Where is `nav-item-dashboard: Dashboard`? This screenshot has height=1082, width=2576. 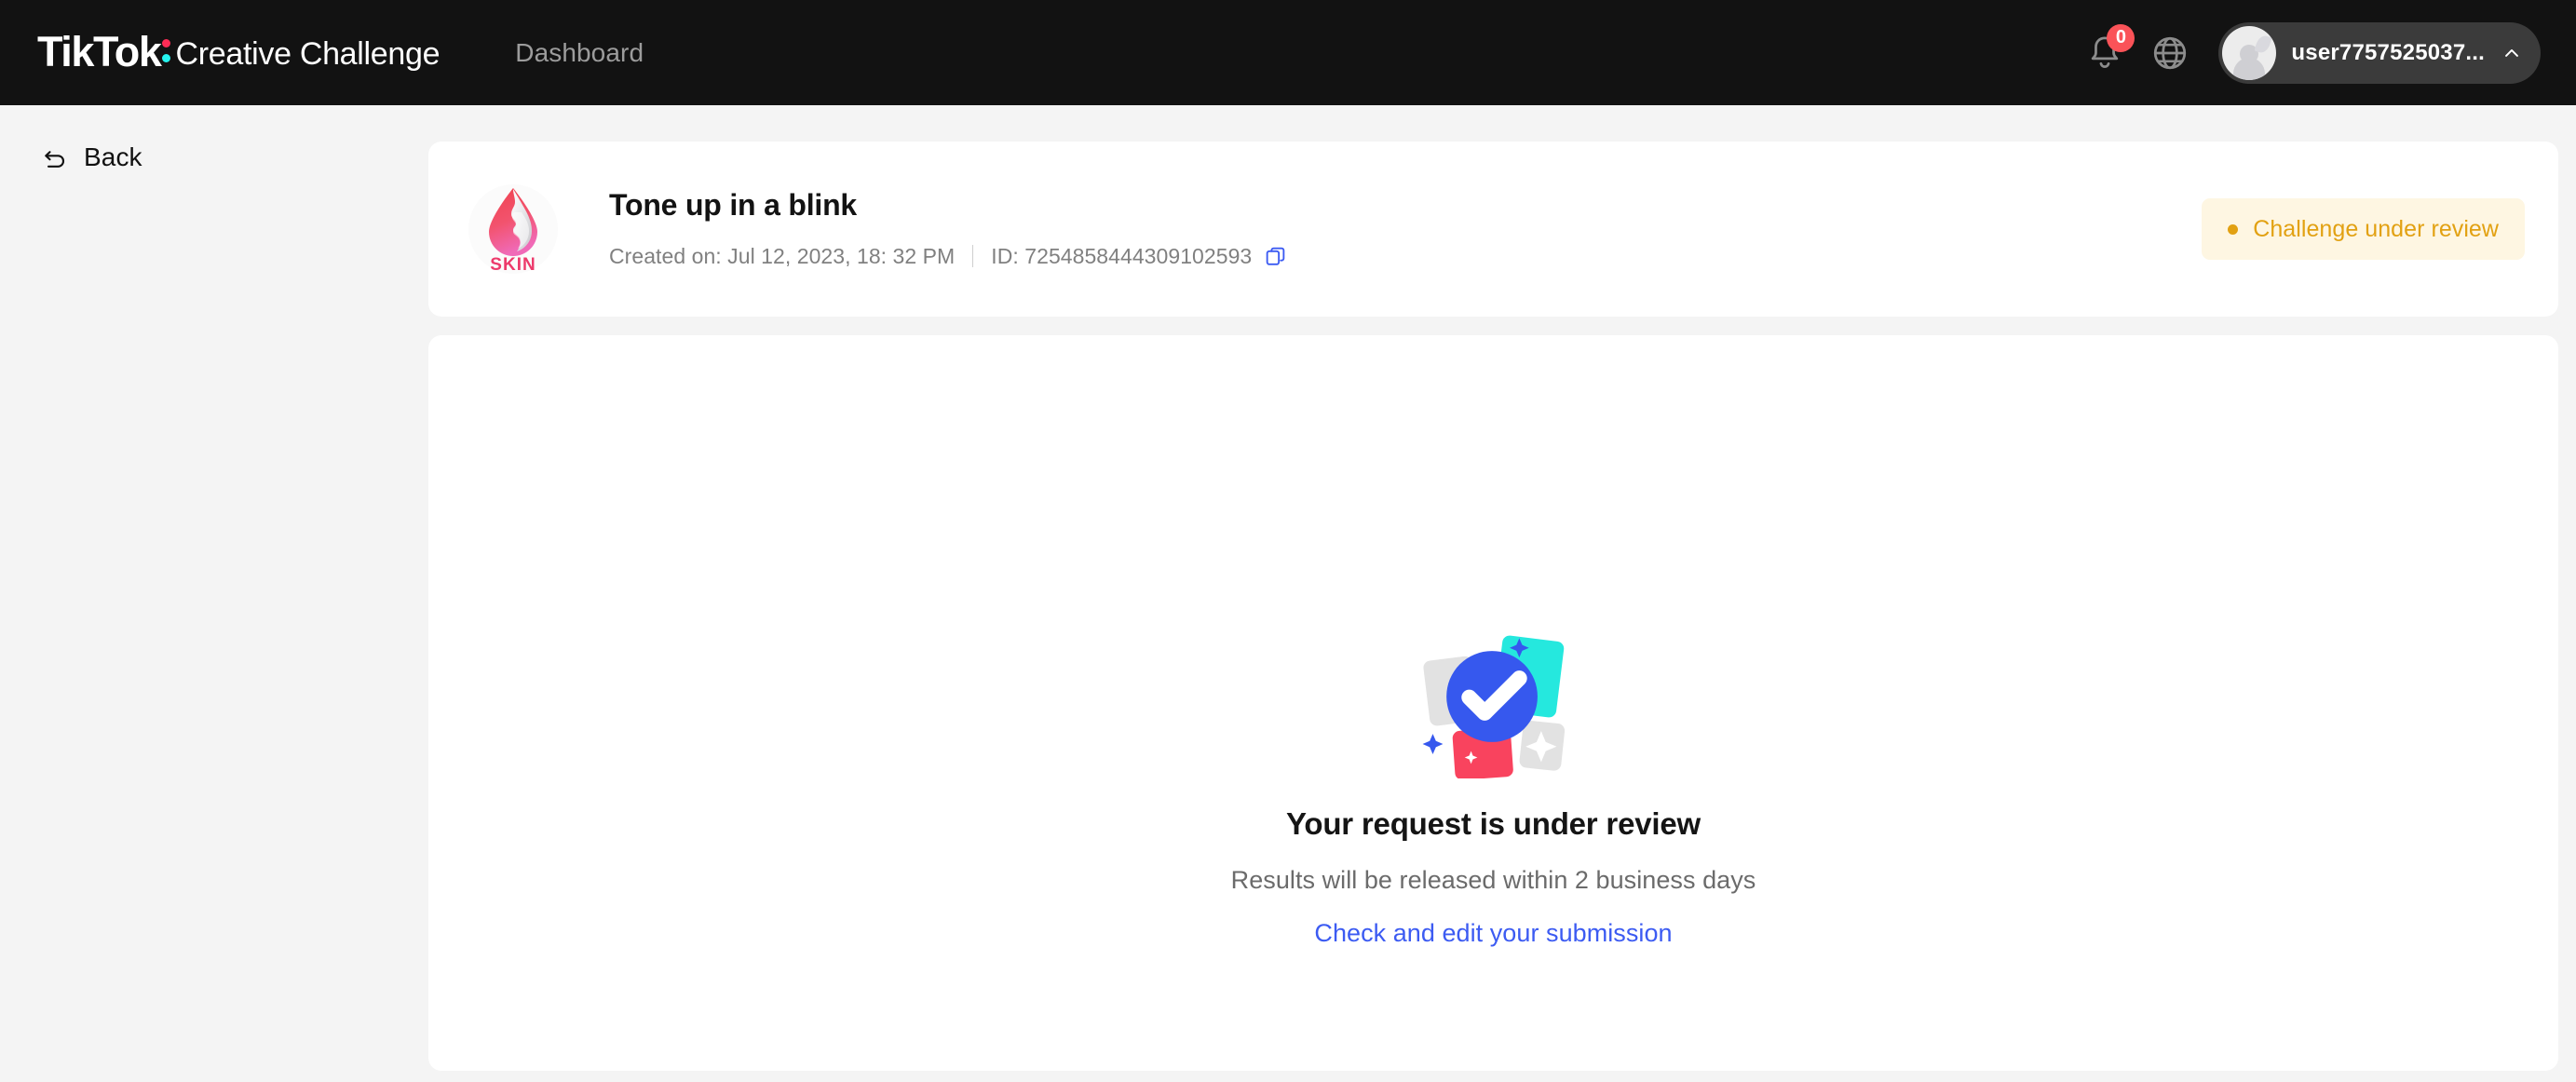 nav-item-dashboard: Dashboard is located at coordinates (579, 53).